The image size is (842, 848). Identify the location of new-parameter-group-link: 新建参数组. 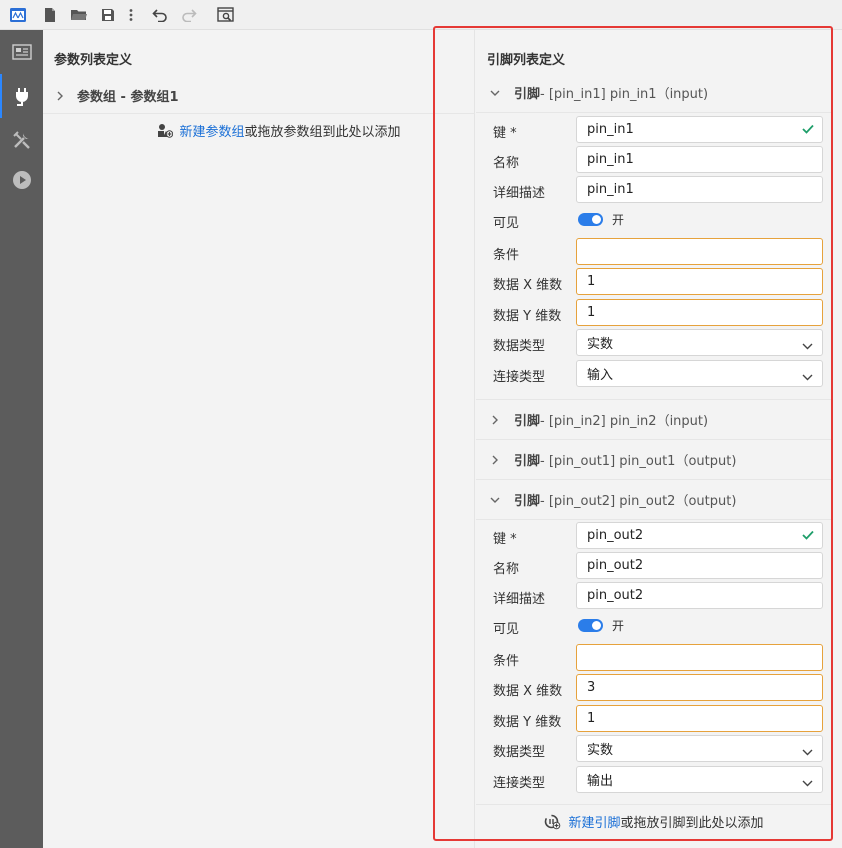
(211, 130).